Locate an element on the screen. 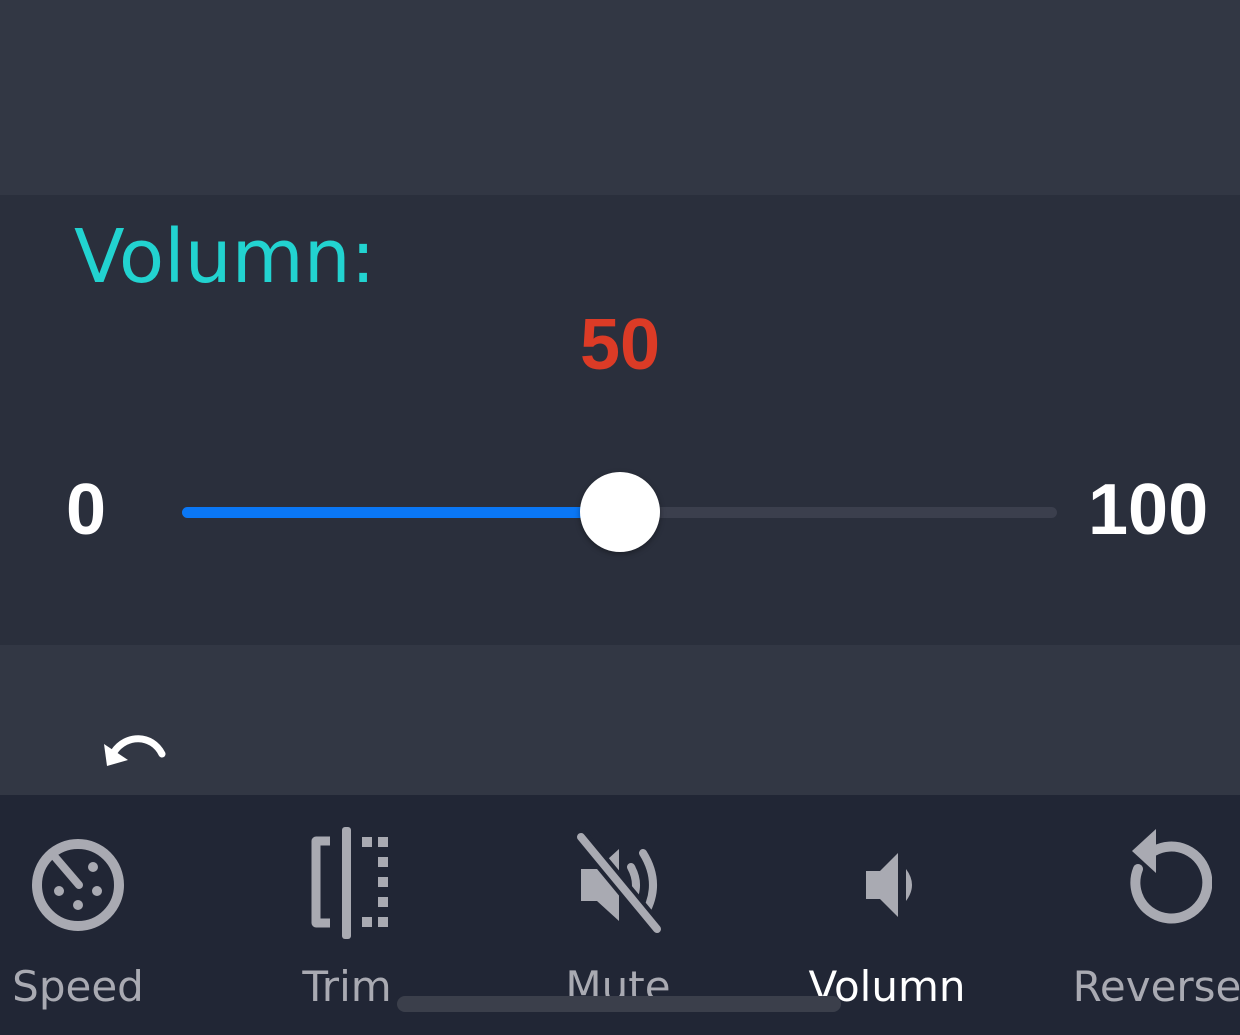 Image resolution: width=1240 pixels, height=1035 pixels. slider-min-label: 0 is located at coordinates (86, 510).